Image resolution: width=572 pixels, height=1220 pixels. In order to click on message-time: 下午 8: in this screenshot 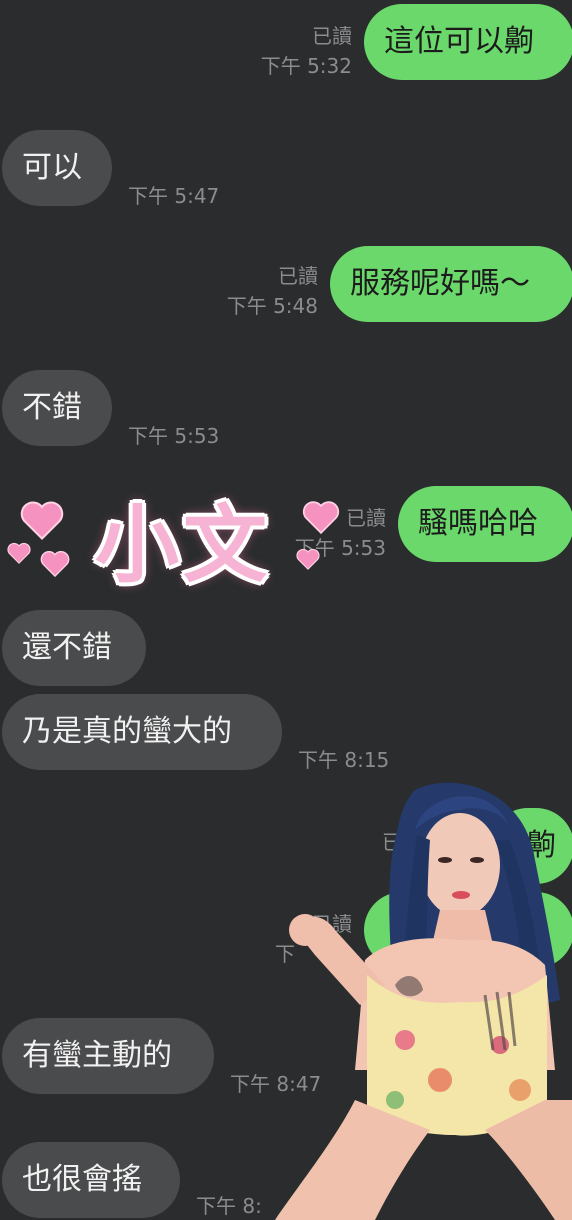, I will do `click(229, 1206)`.